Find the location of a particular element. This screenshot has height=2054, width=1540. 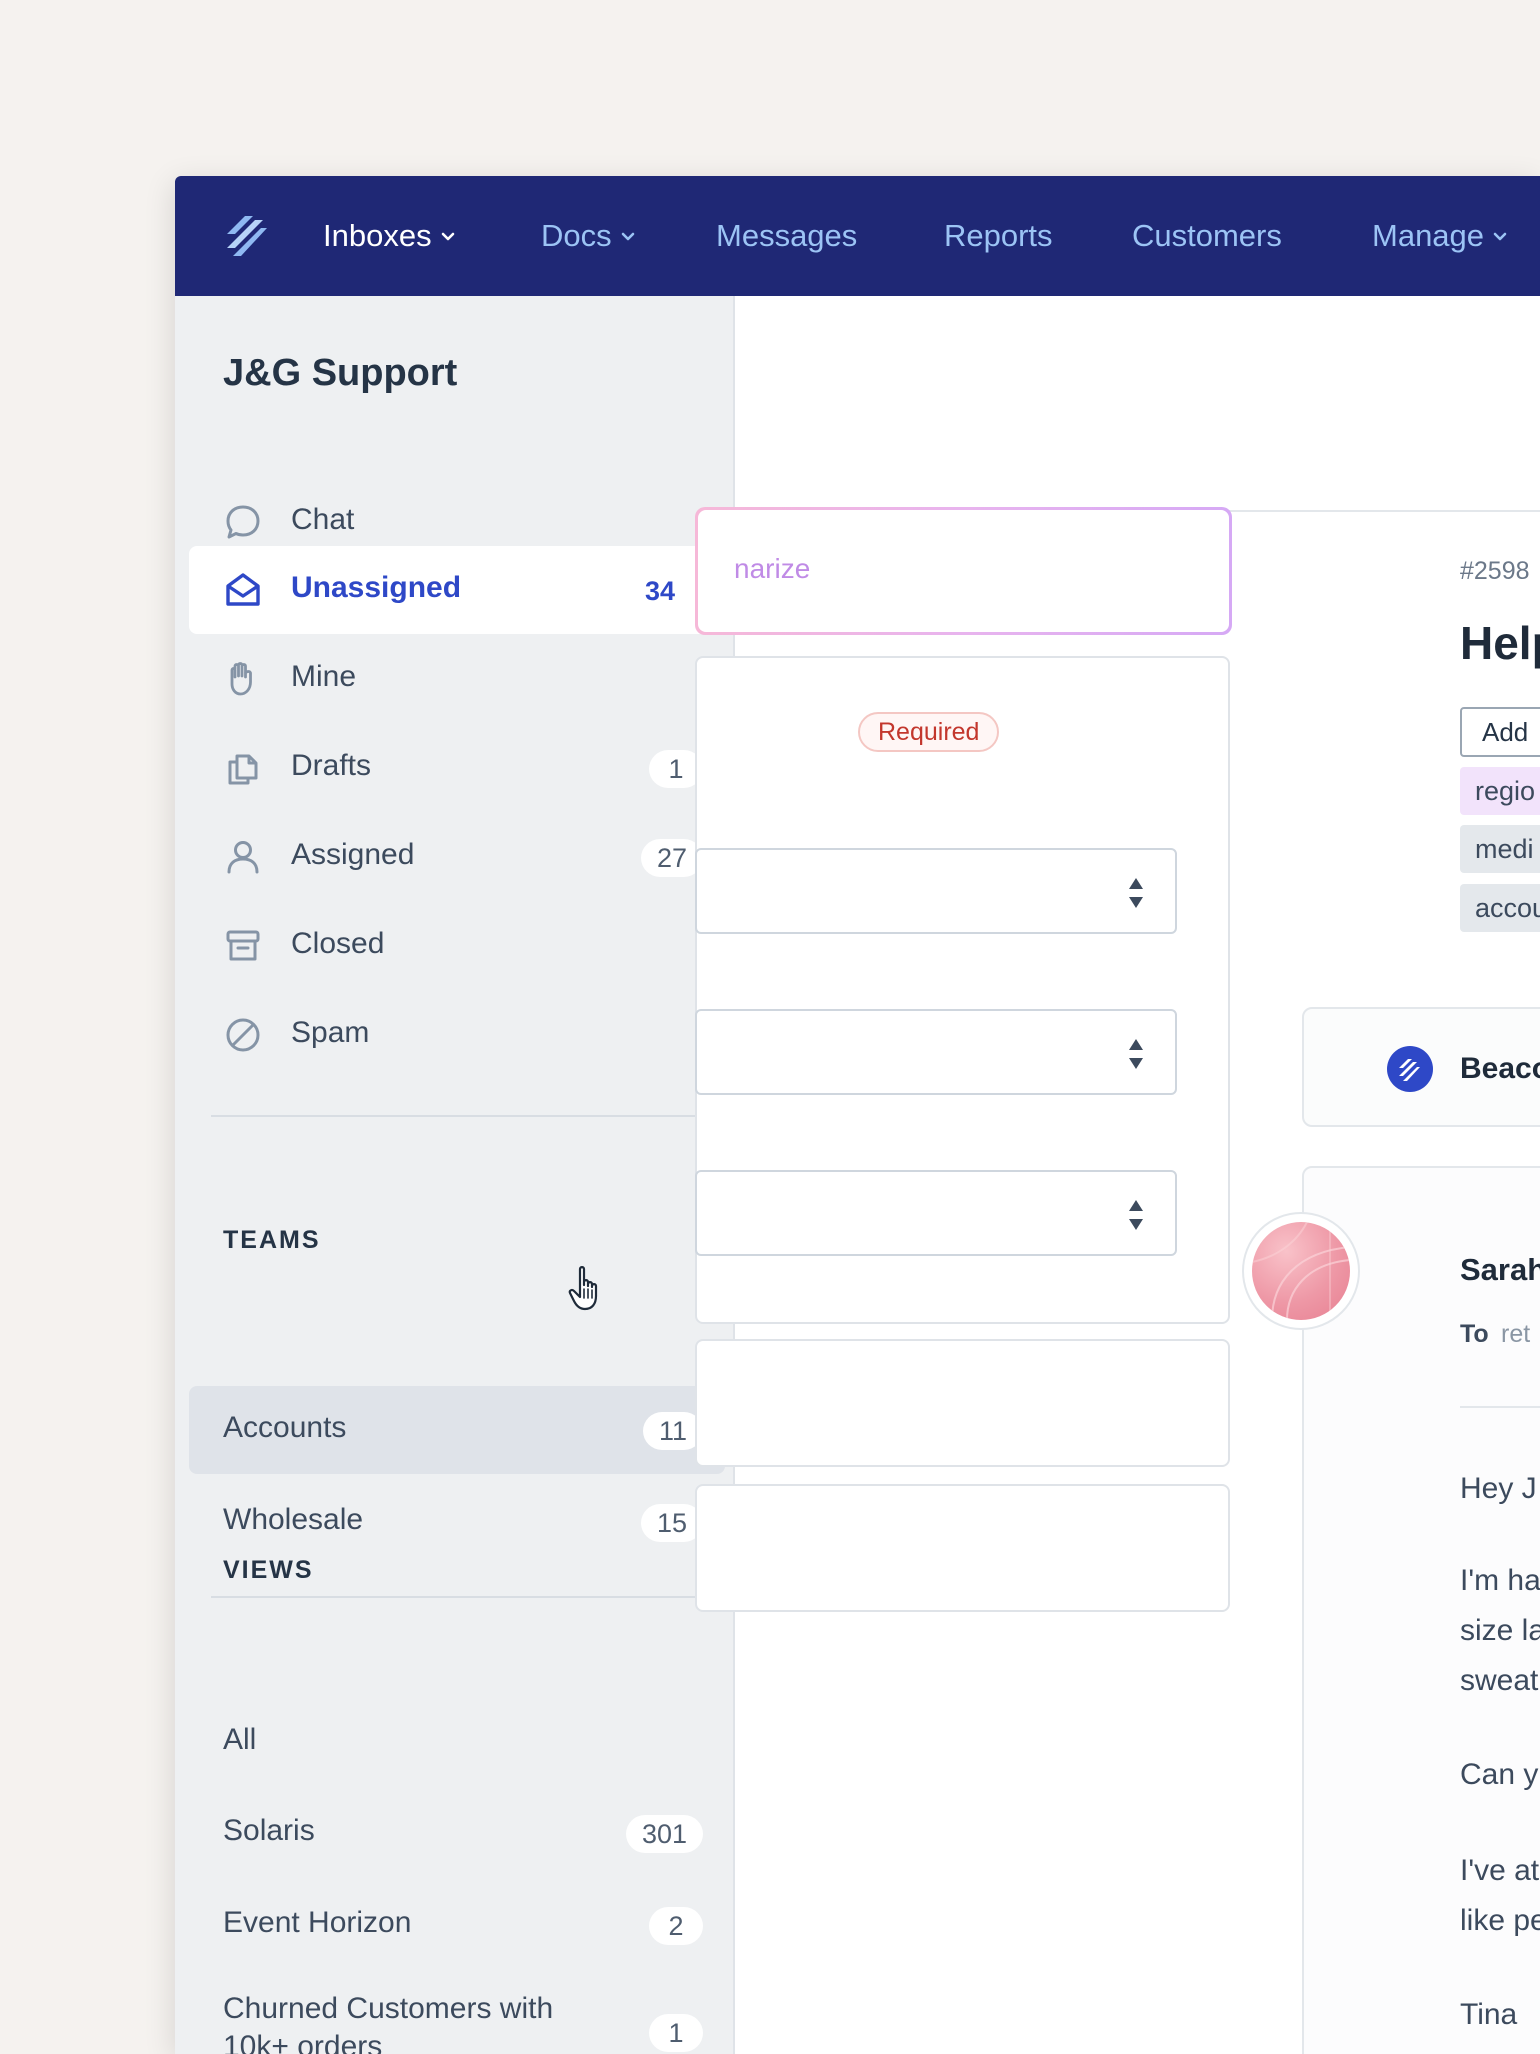

tag-chip: regio is located at coordinates (1500, 791).